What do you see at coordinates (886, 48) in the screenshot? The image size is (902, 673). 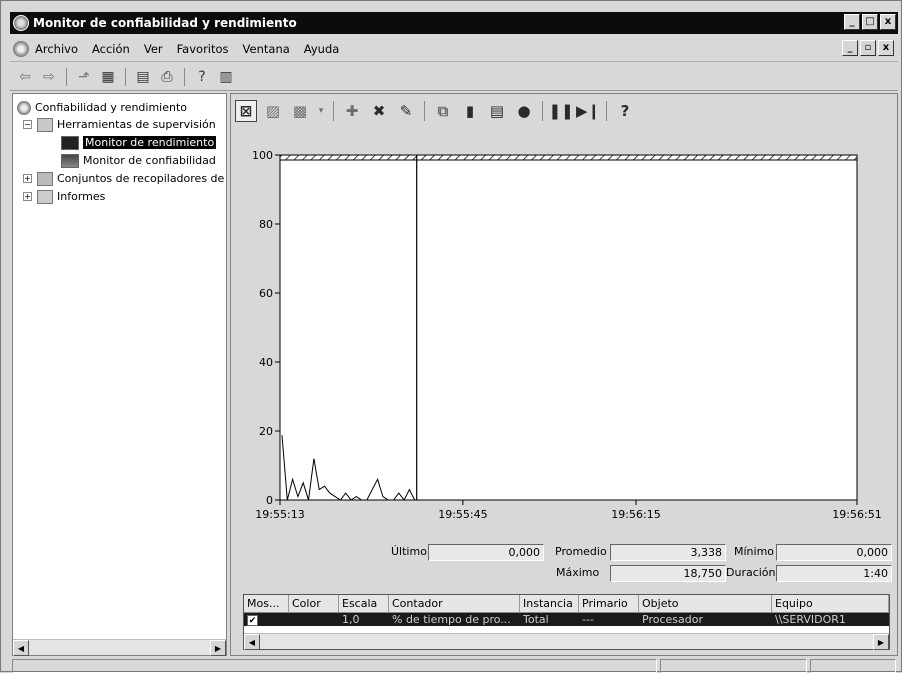 I see `child-close-button: x` at bounding box center [886, 48].